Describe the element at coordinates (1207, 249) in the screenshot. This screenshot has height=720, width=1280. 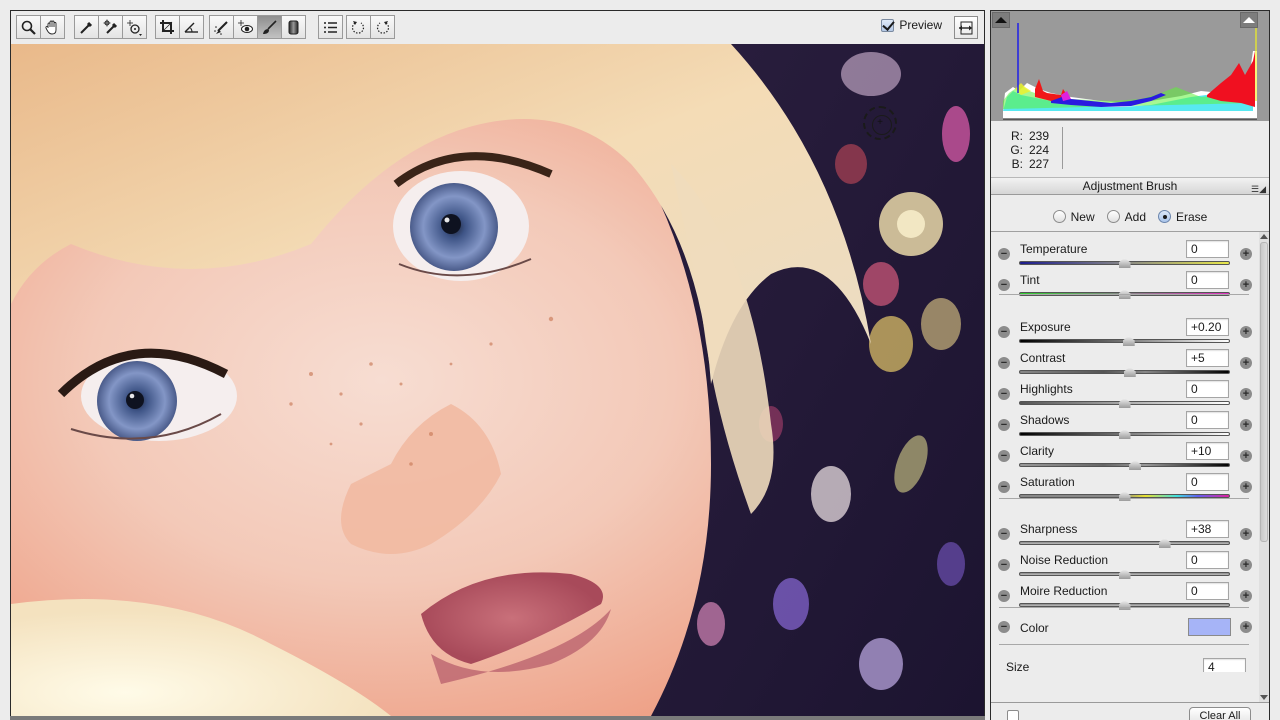
I see `temperature-value-field: 0` at that location.